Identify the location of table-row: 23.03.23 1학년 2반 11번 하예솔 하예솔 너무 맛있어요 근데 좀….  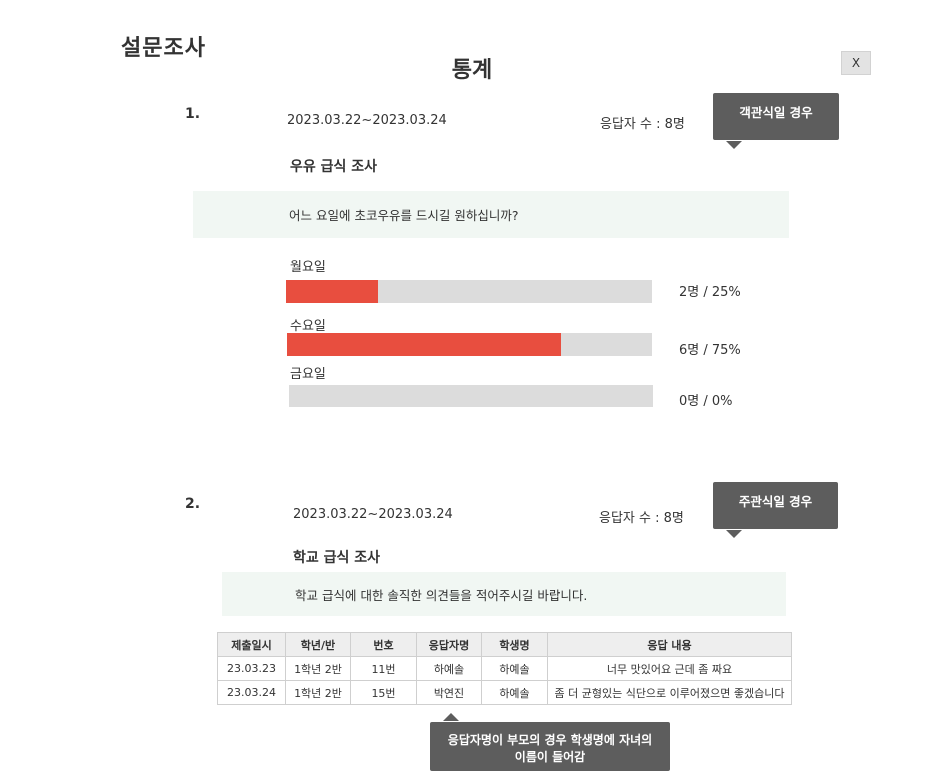
(504, 668).